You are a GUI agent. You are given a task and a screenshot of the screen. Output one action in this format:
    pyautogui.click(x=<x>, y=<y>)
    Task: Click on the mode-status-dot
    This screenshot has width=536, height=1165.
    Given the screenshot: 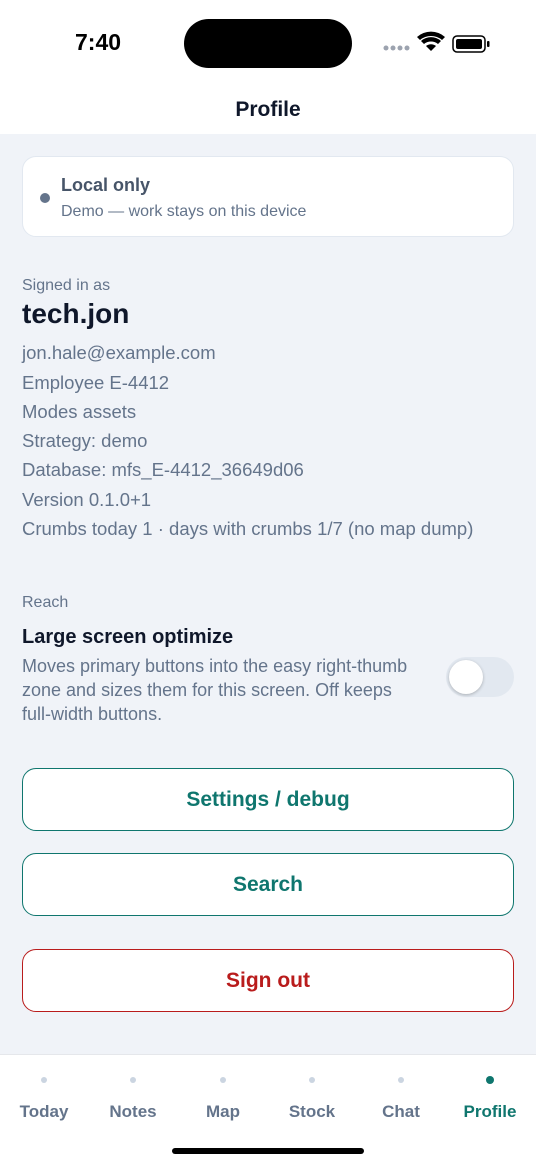 What is the action you would take?
    pyautogui.click(x=45, y=198)
    